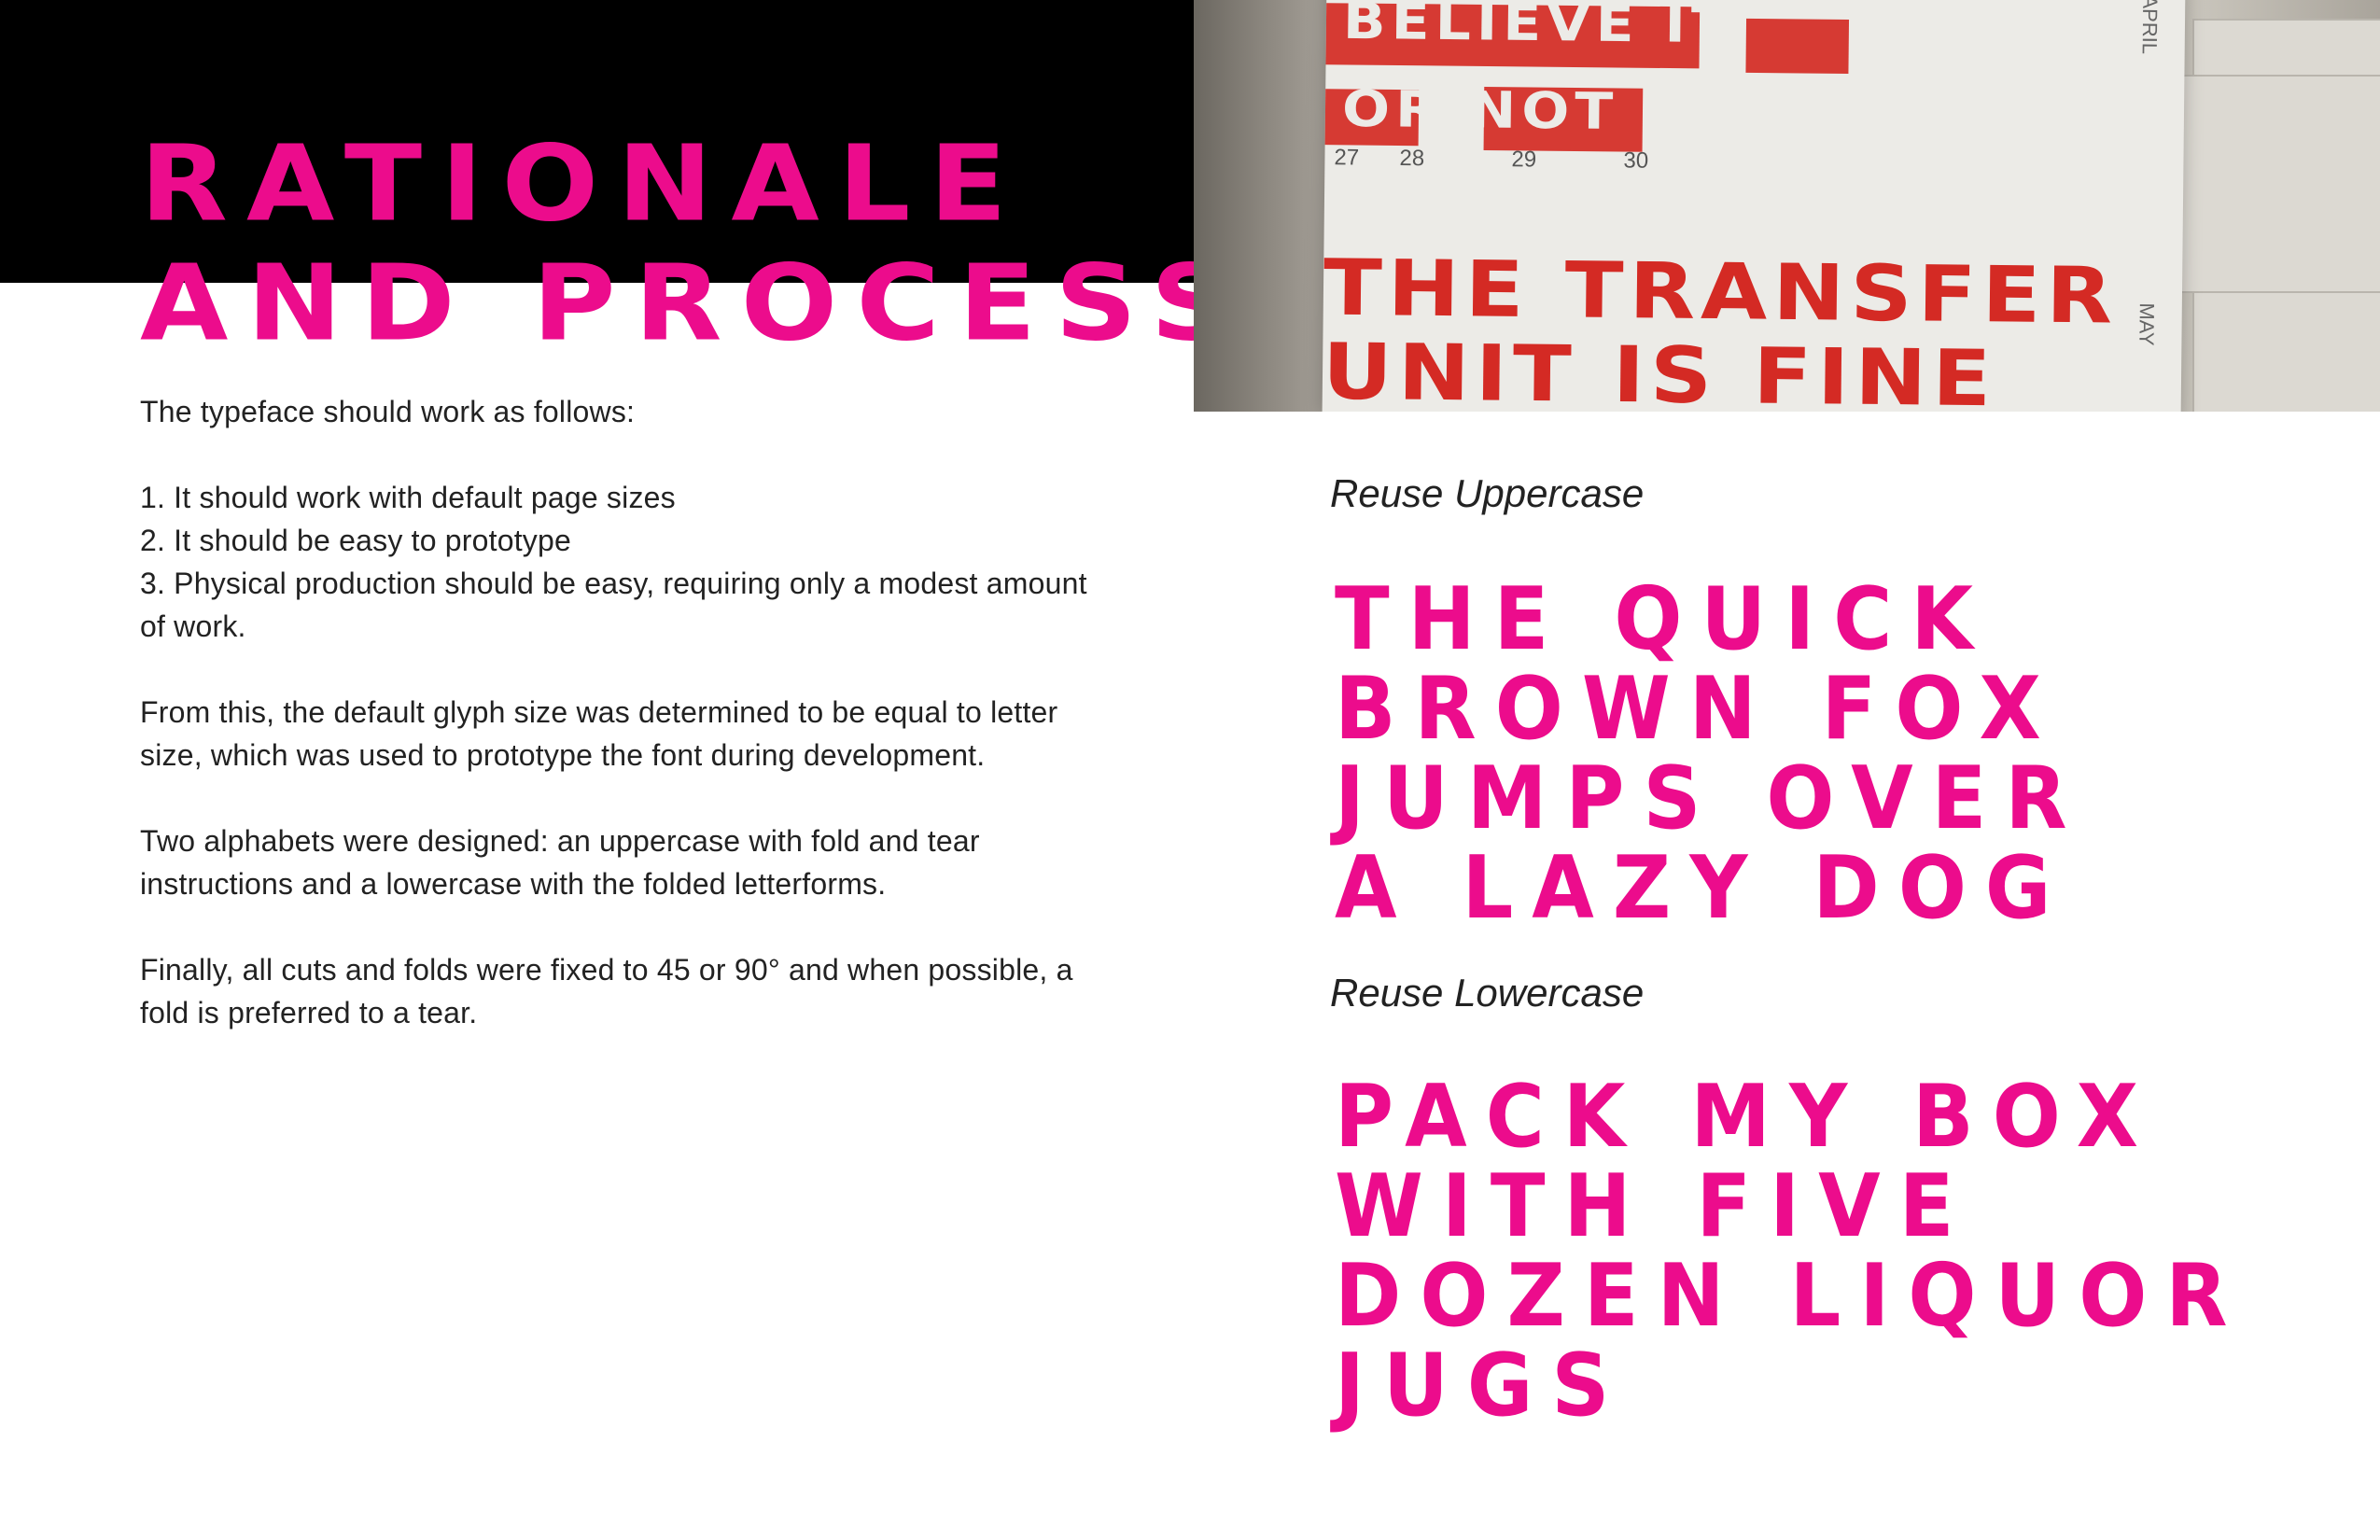  What do you see at coordinates (1487, 993) in the screenshot?
I see `lowercase-label: Reuse Lowercase` at bounding box center [1487, 993].